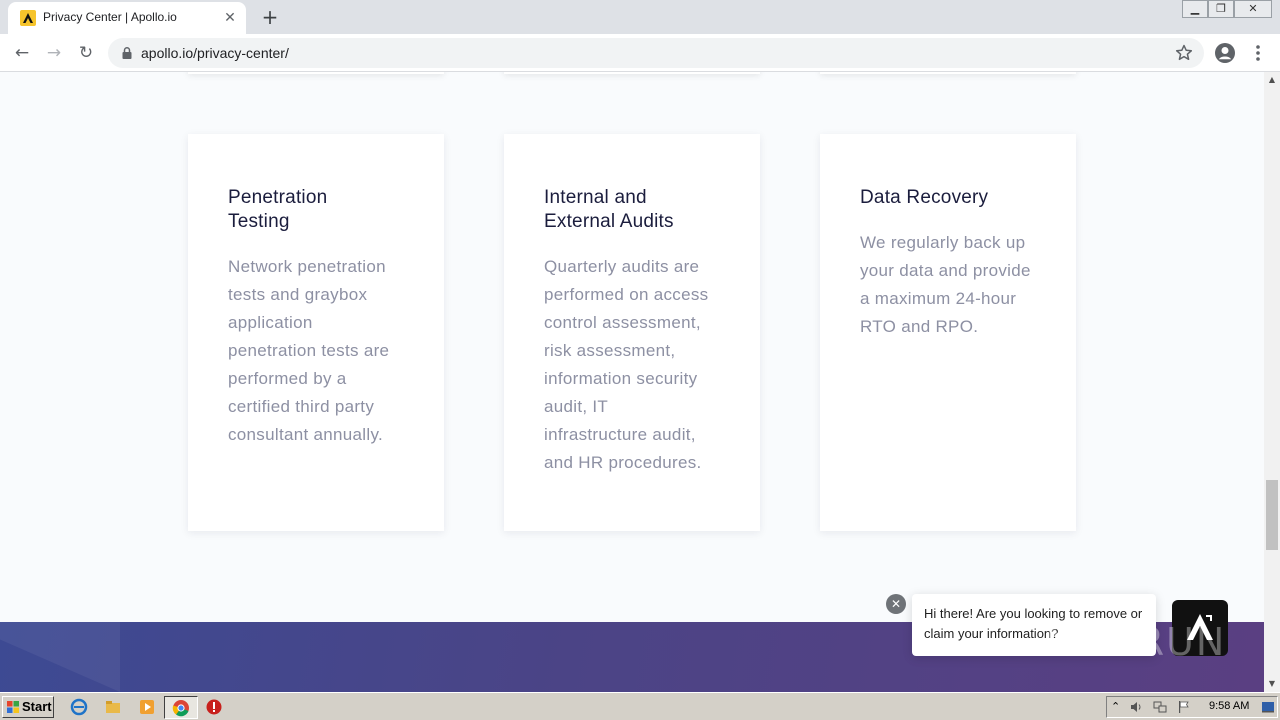 The image size is (1280, 720). I want to click on page-scrollbar: ▲ ▼, so click(1272, 382).